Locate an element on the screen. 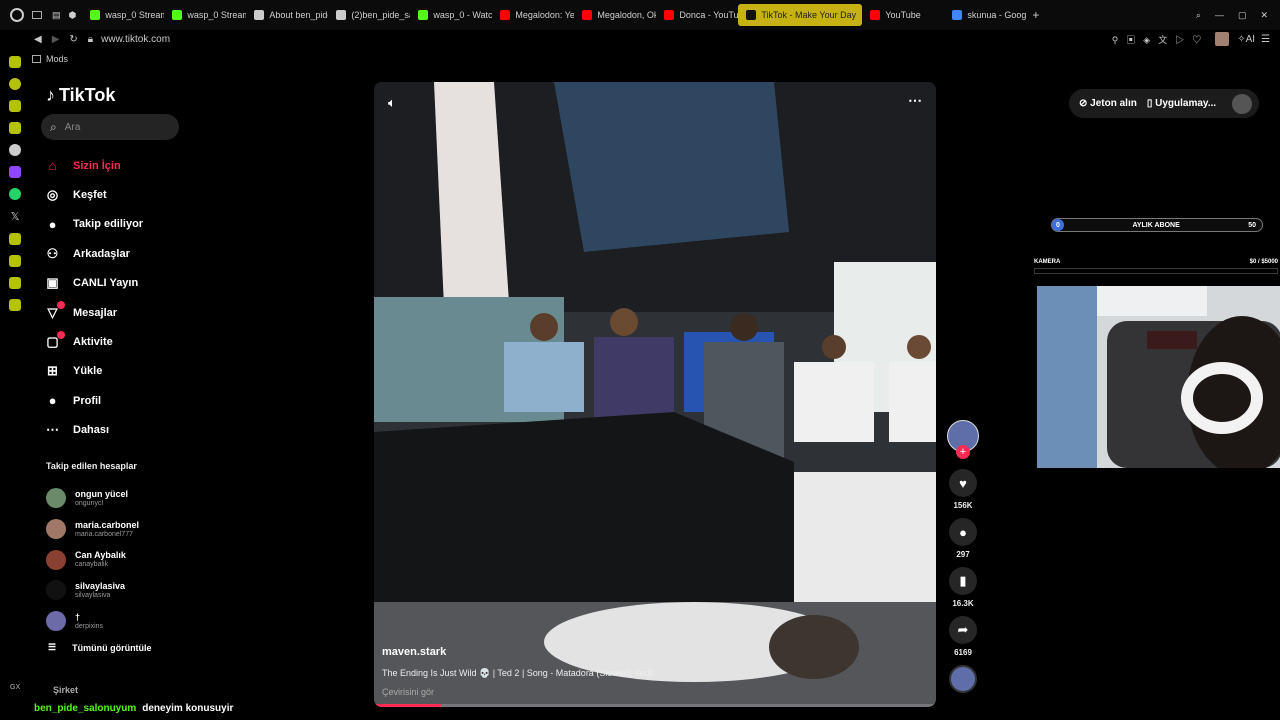 The width and height of the screenshot is (1280, 720). back-button: ◀ is located at coordinates (38, 39).